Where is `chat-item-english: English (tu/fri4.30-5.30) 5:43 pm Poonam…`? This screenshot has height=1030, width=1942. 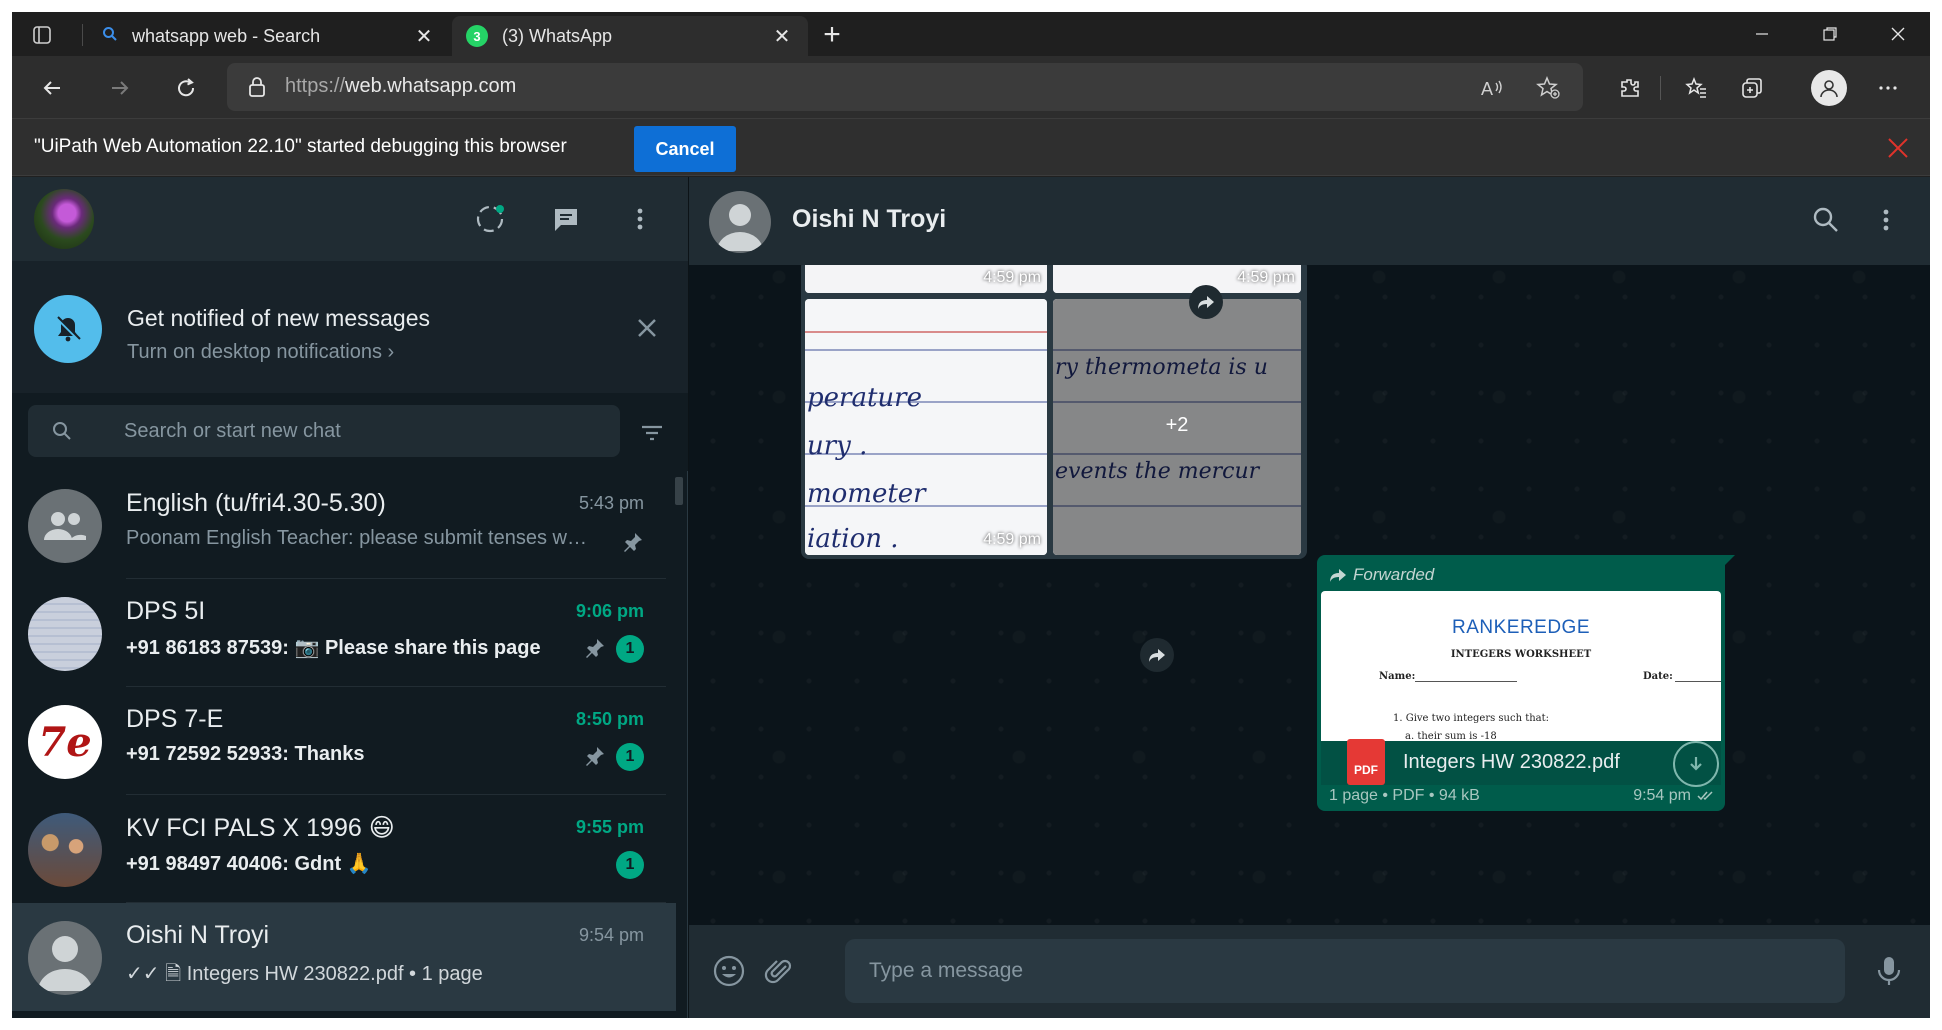
chat-item-english: English (tu/fri4.30-5.30) 5:43 pm Poonam… is located at coordinates (344, 525).